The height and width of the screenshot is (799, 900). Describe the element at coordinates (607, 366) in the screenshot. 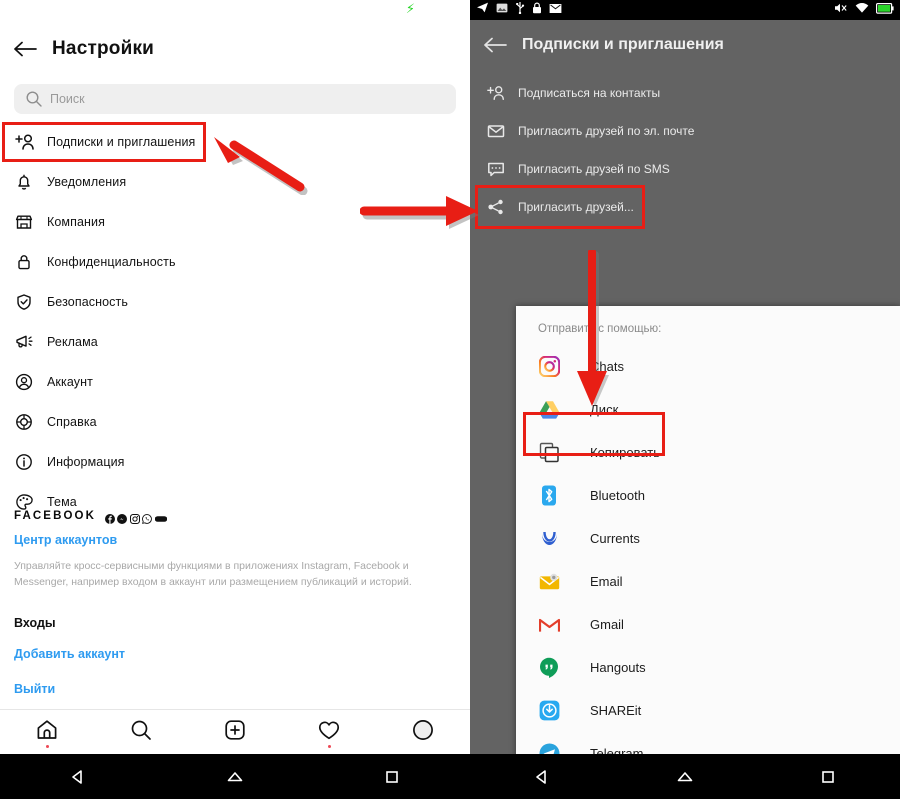

I see `share-item-label: Chats` at that location.